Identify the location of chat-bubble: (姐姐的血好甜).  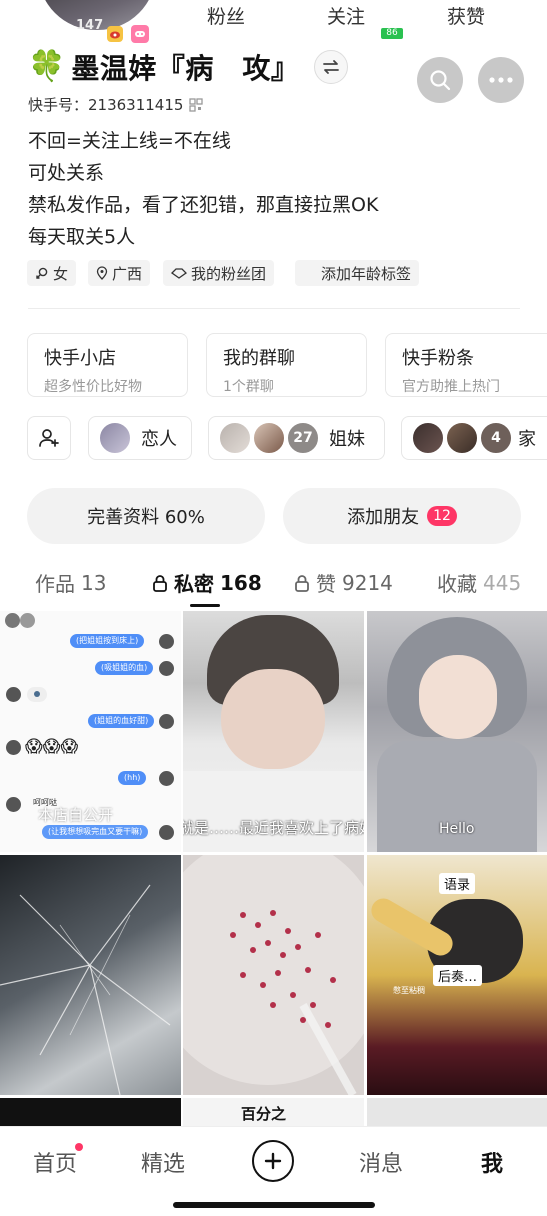
(121, 721).